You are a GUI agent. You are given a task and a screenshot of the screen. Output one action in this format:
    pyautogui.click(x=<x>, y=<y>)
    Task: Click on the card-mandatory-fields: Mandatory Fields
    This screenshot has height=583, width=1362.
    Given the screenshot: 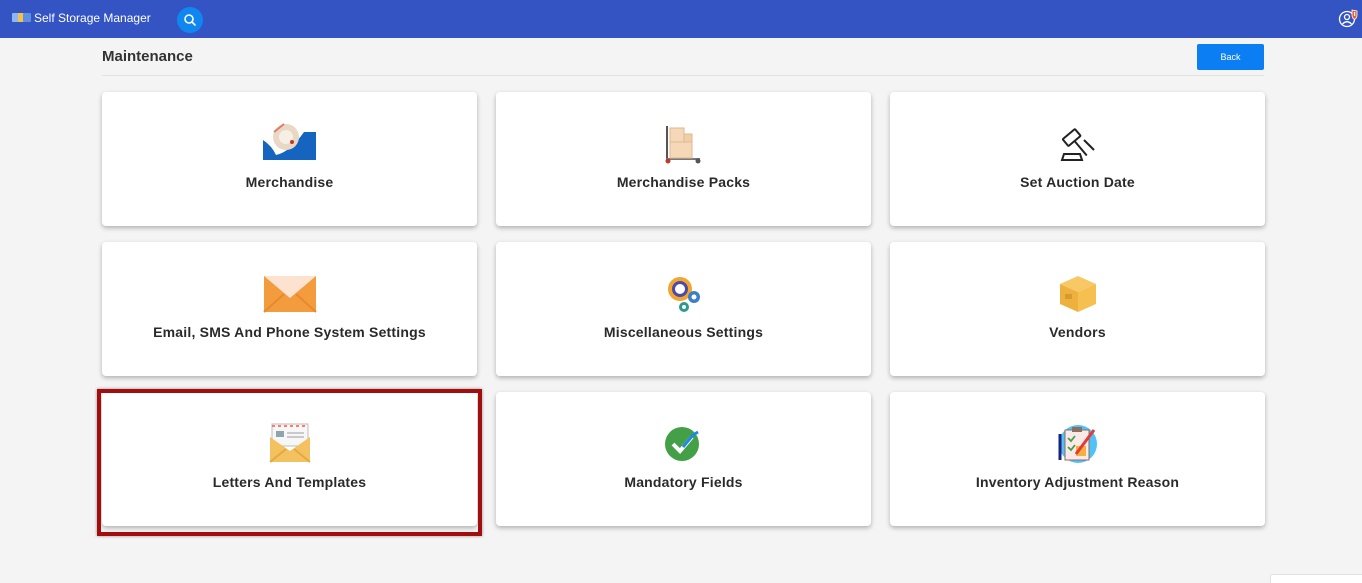 What is the action you would take?
    pyautogui.click(x=683, y=459)
    